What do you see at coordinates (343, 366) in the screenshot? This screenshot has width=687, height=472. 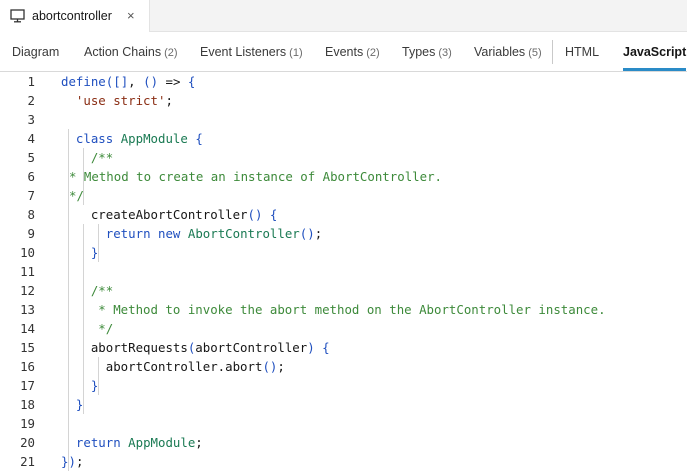 I see `code-line: 16 abortController.abort();` at bounding box center [343, 366].